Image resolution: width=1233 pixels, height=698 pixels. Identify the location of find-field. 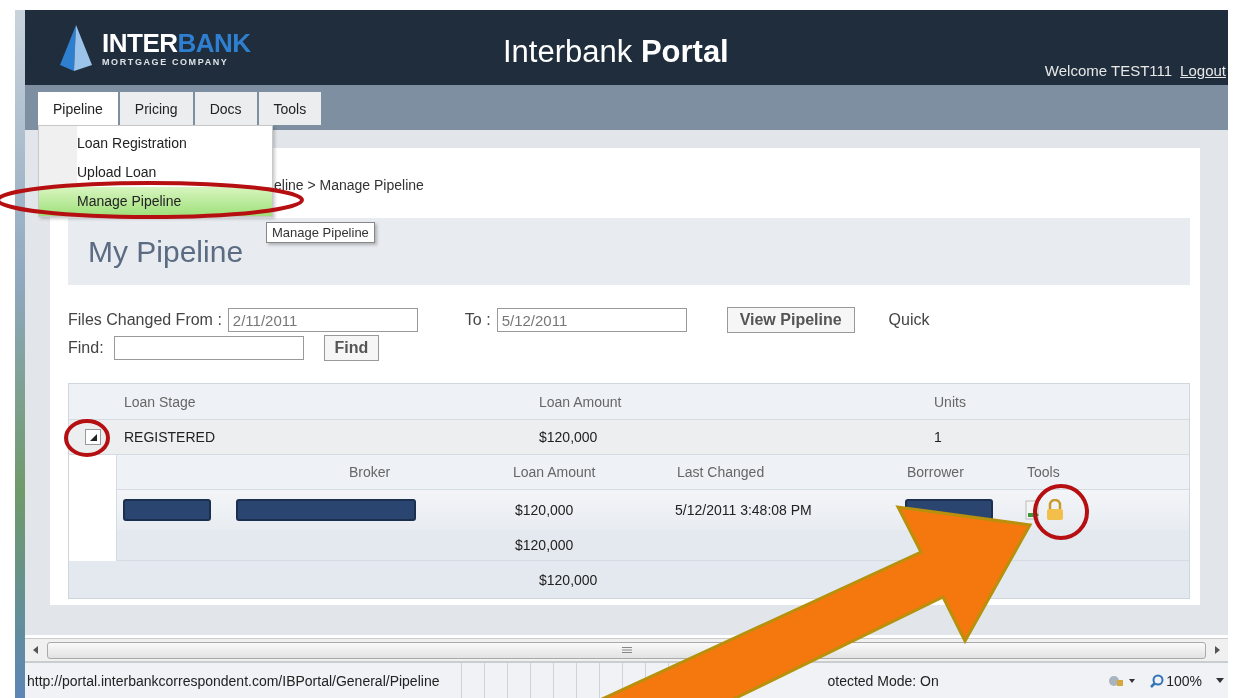
(208, 348).